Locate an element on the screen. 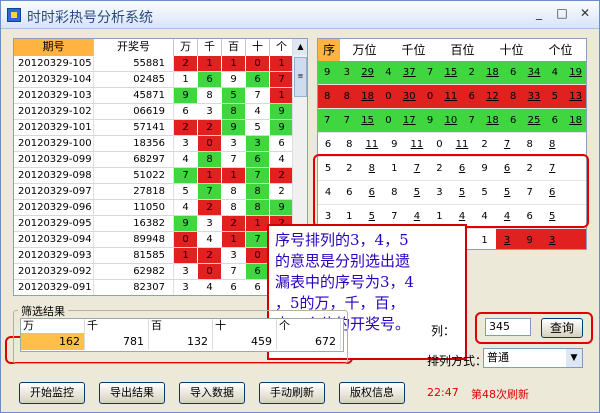  table-row: 20120329-099 68297 4 8 7 6 4 is located at coordinates (160, 160).